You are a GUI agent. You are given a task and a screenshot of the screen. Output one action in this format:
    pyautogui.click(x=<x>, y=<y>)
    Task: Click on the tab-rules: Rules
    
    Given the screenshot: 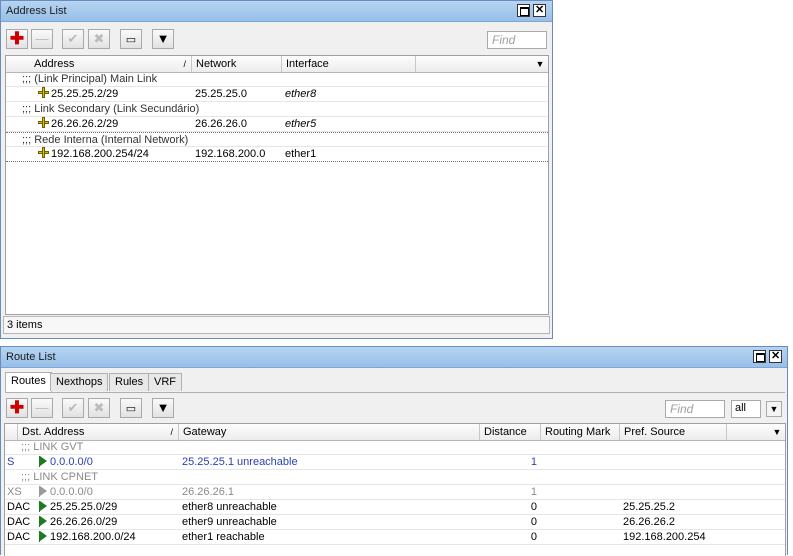 What is the action you would take?
    pyautogui.click(x=129, y=382)
    